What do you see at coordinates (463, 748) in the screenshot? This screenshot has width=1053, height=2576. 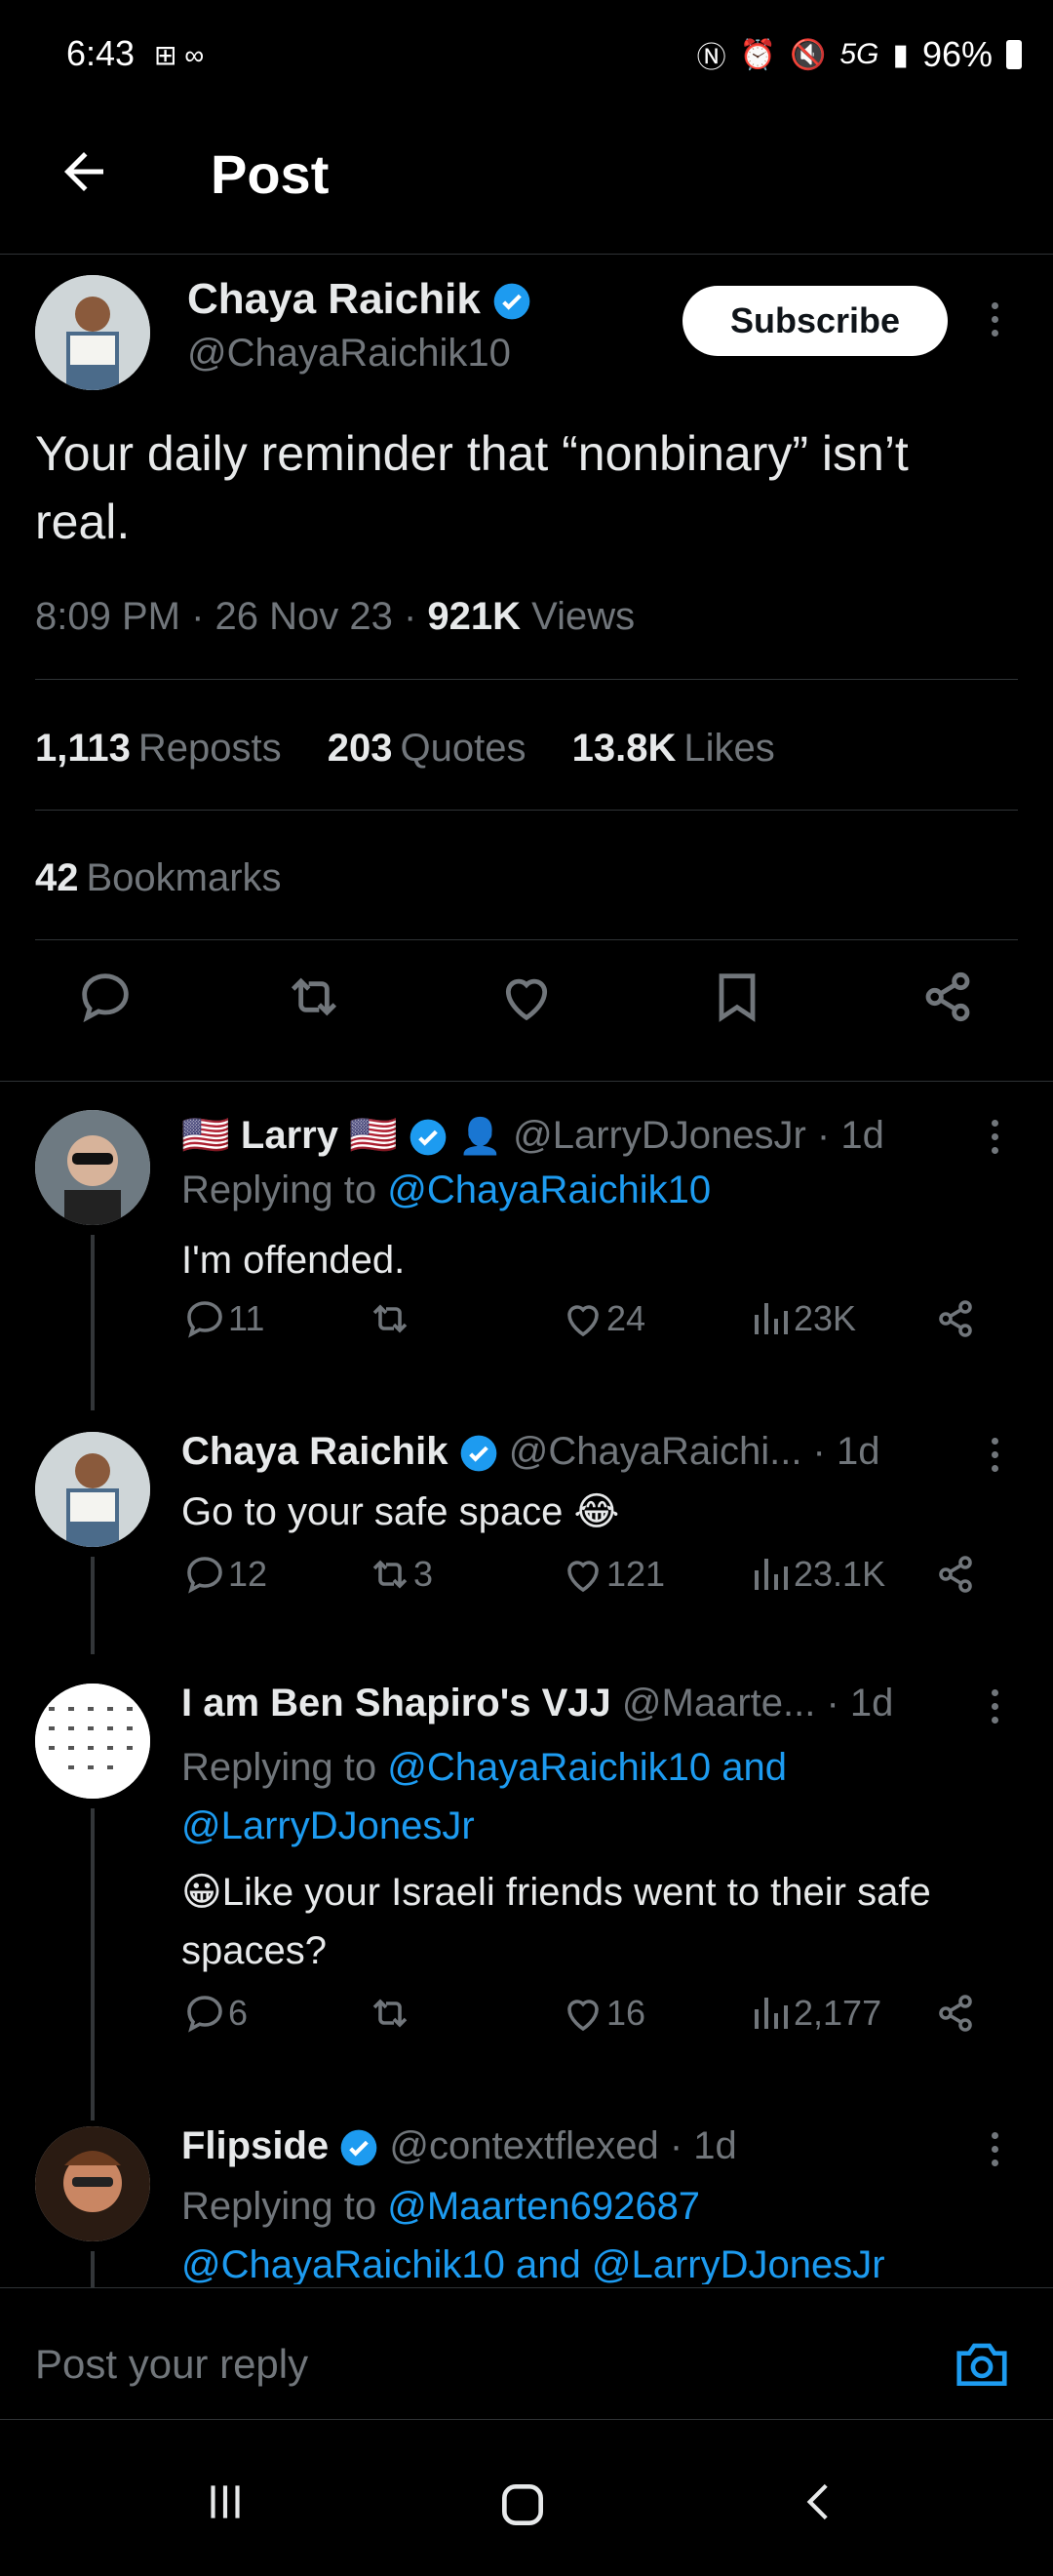 I see `quotes-label: Quotes` at bounding box center [463, 748].